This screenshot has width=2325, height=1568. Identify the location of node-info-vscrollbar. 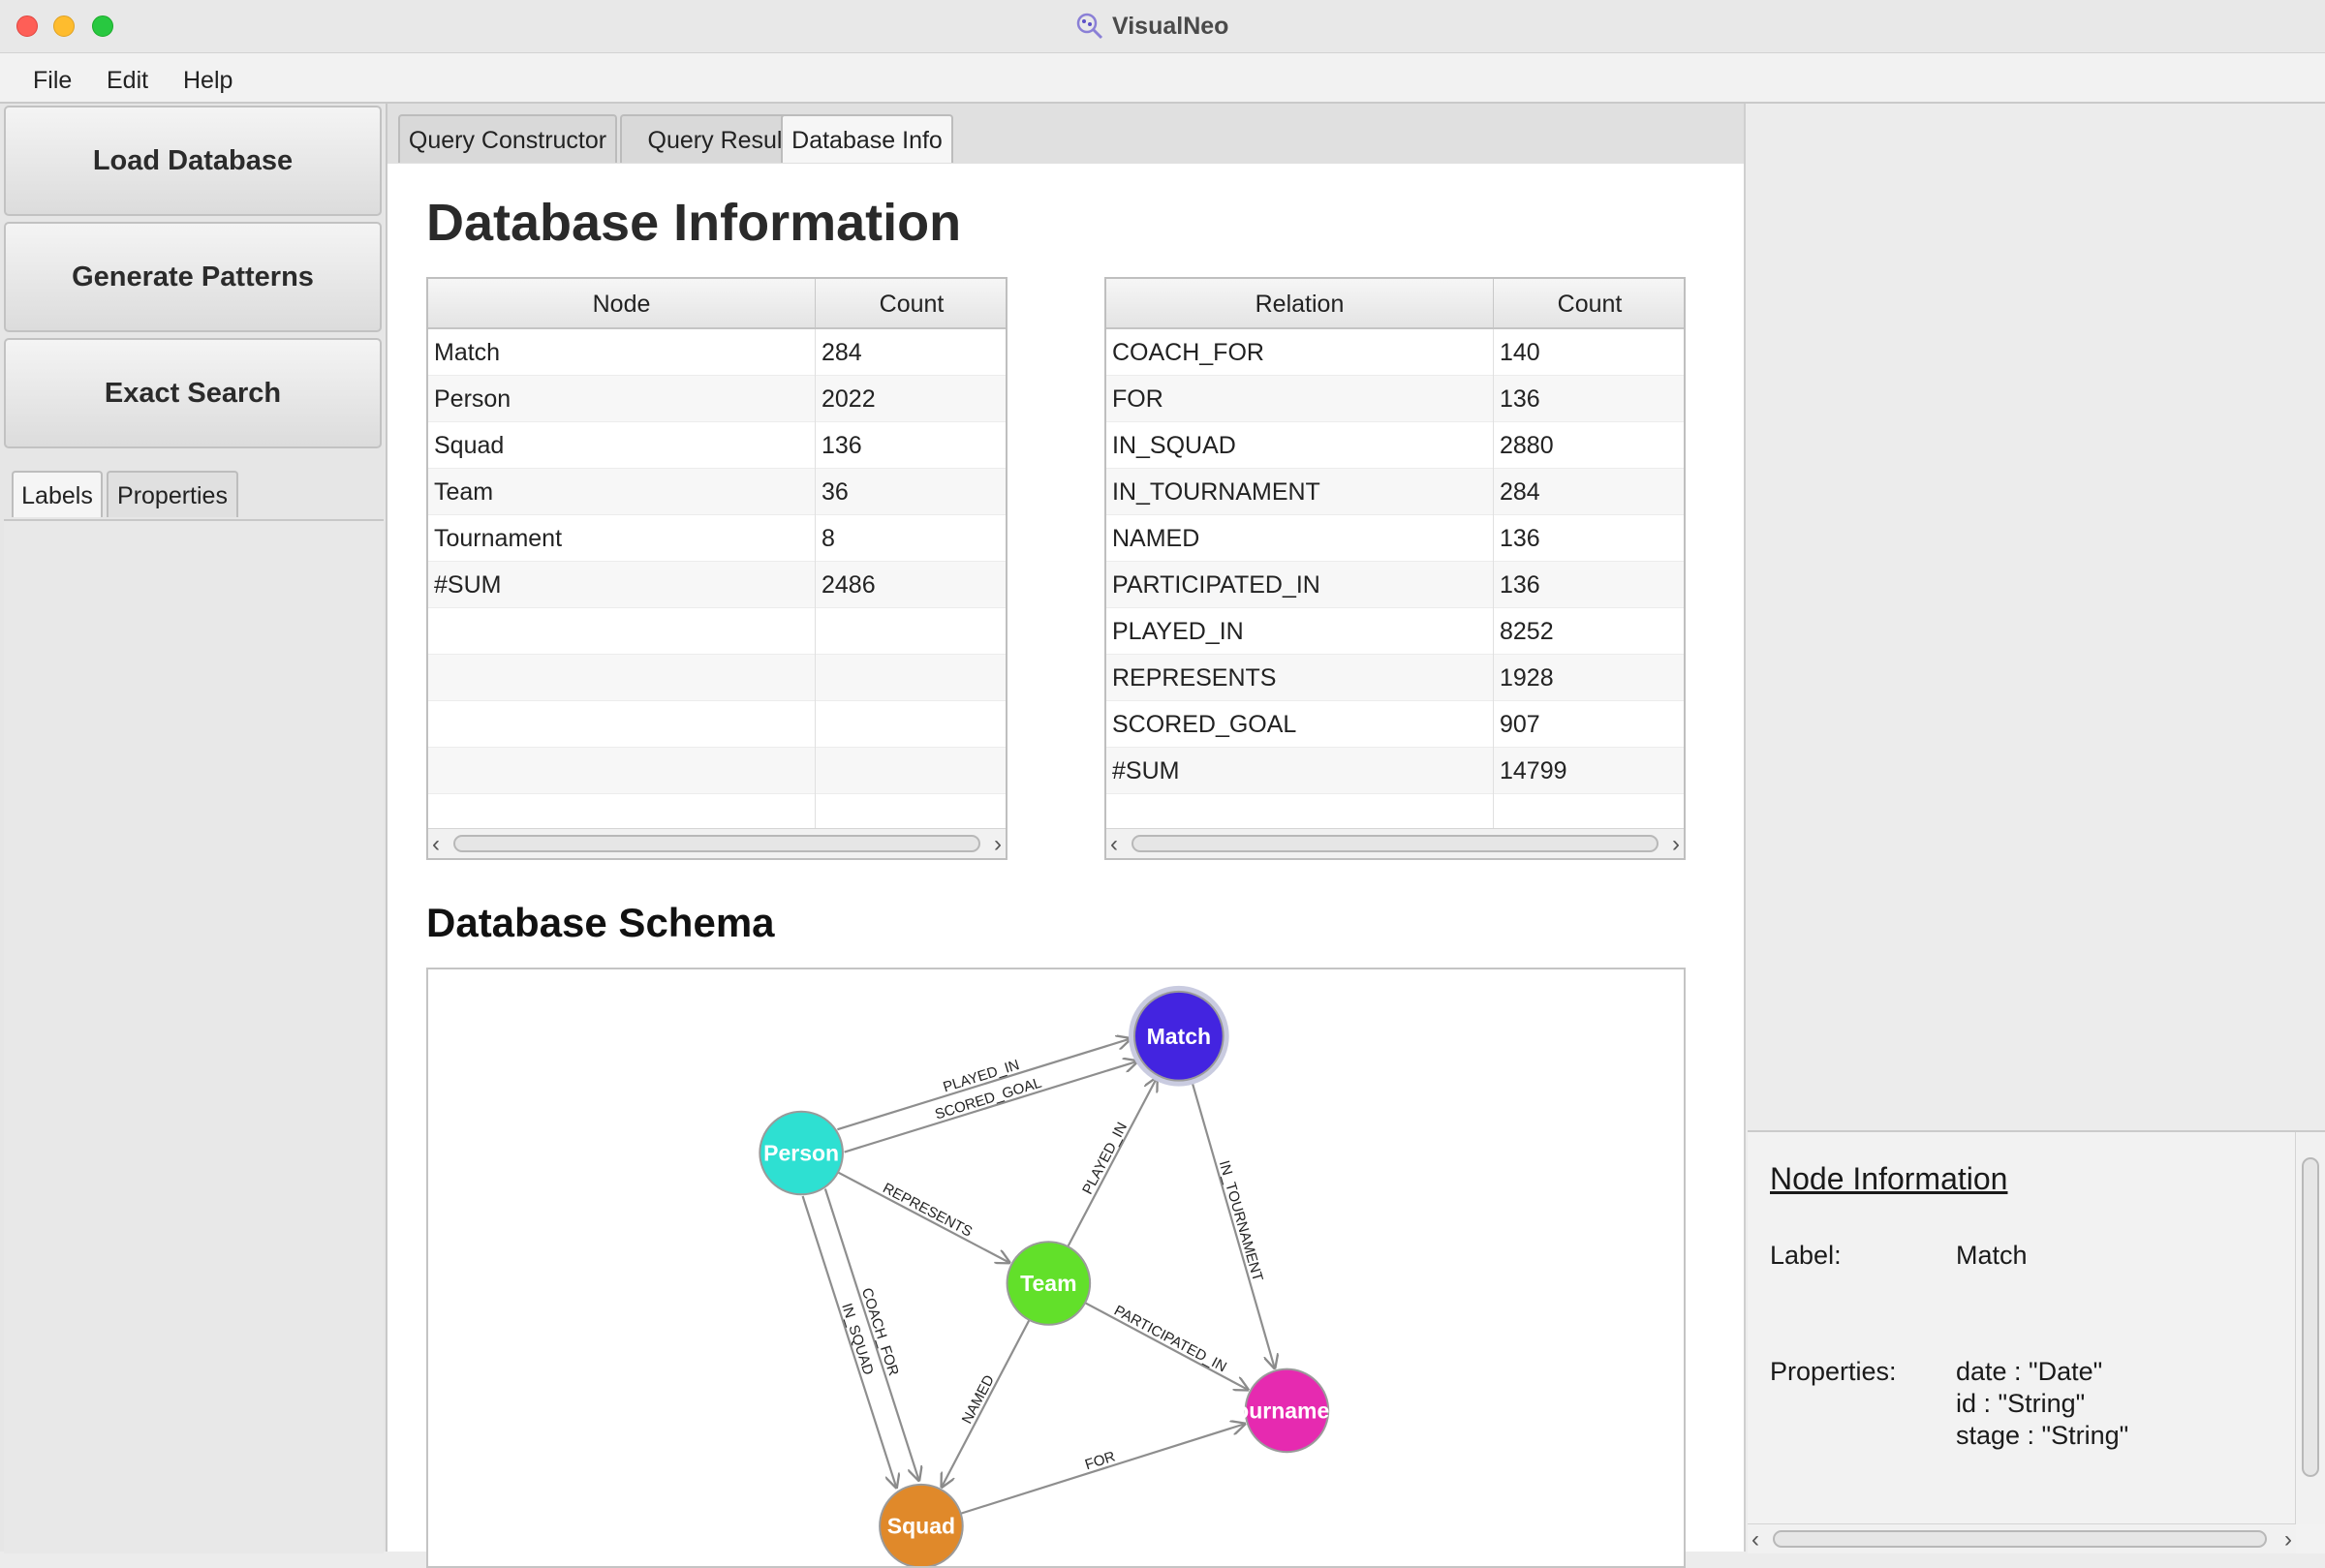
(2310, 1328).